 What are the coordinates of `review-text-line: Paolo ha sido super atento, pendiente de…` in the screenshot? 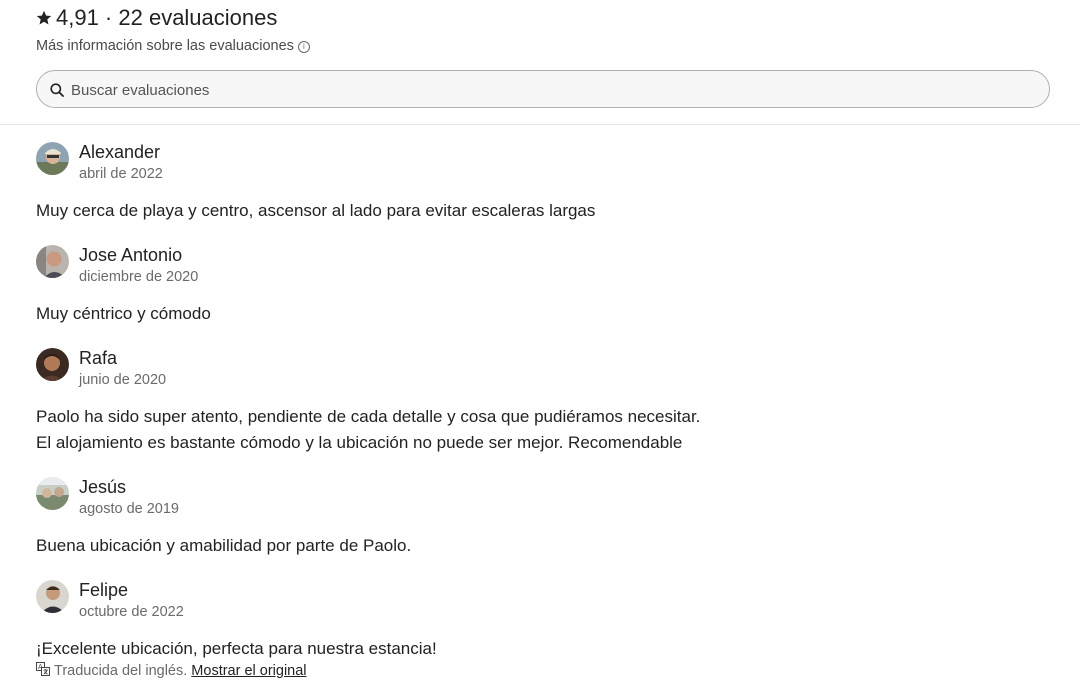 It's located at (368, 416).